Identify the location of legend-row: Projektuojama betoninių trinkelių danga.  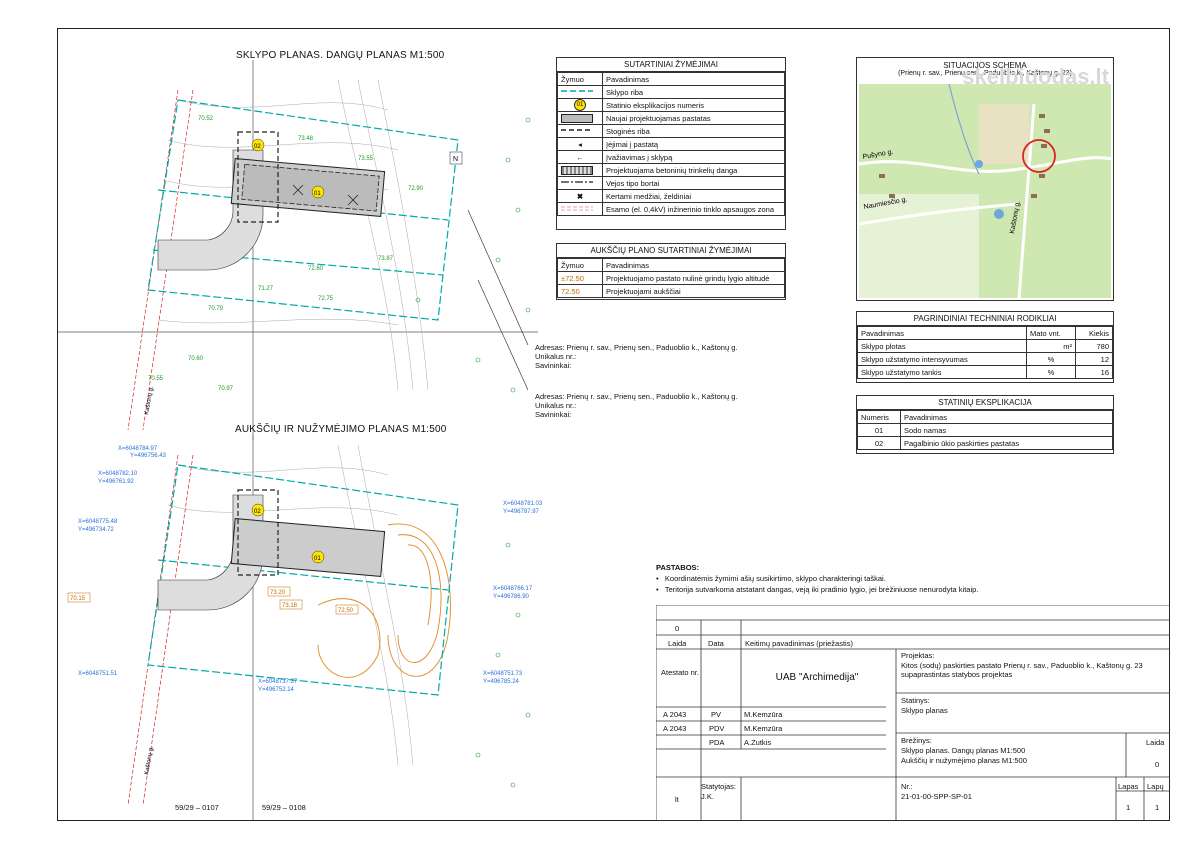
(693, 170).